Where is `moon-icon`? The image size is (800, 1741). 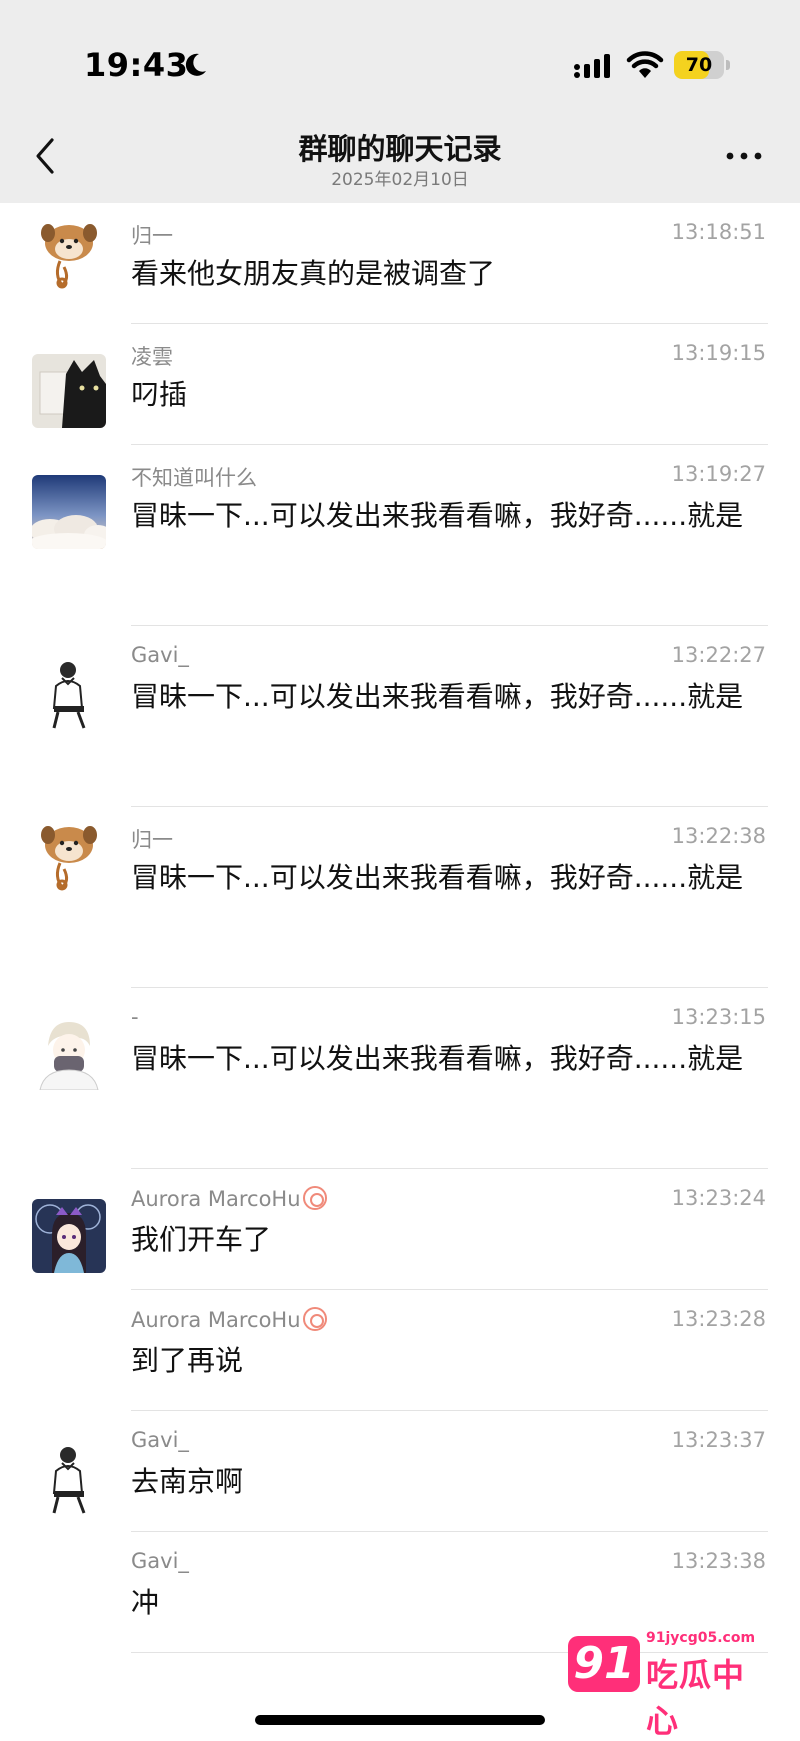 moon-icon is located at coordinates (195, 64).